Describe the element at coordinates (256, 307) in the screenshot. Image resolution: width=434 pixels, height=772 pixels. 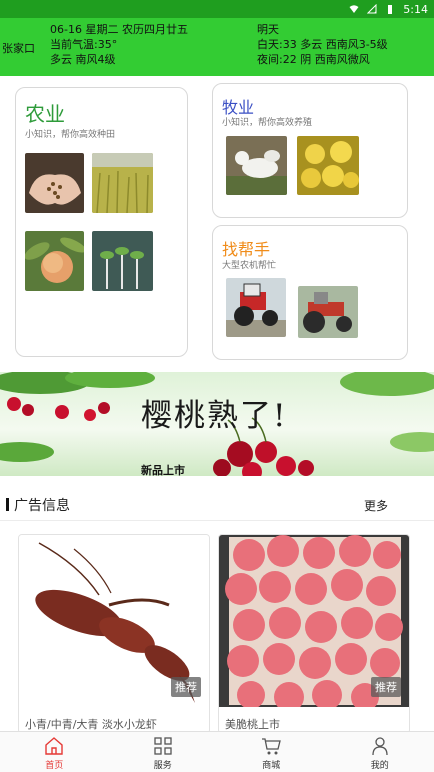
I see `red-tractor-image` at that location.